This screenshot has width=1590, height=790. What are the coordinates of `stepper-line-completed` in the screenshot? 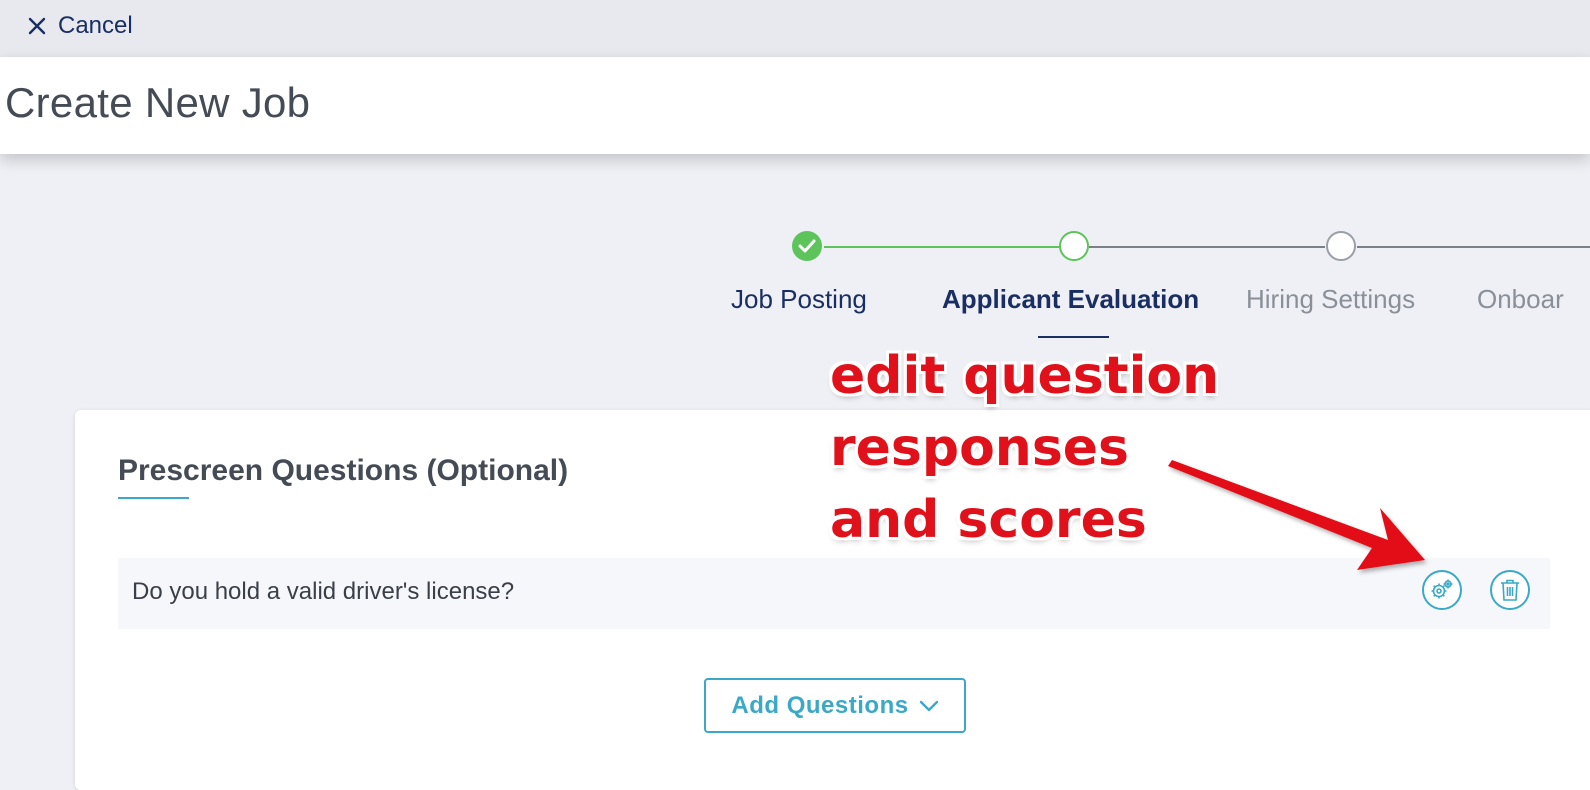 It's located at (941, 247).